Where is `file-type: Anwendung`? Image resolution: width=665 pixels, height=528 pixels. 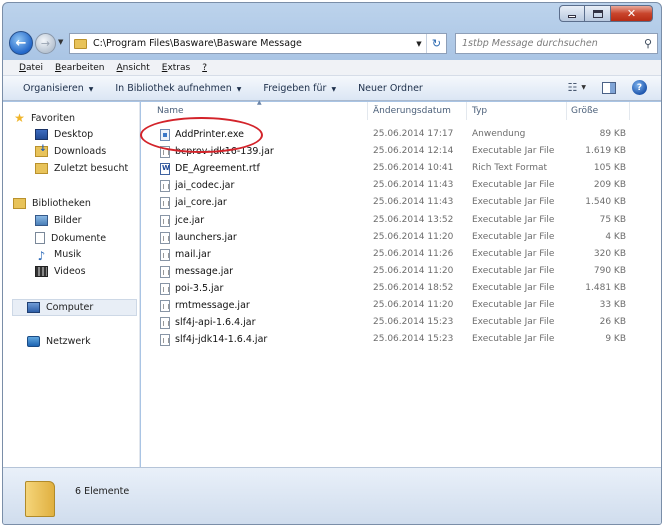
file-type: Anwendung is located at coordinates (499, 134).